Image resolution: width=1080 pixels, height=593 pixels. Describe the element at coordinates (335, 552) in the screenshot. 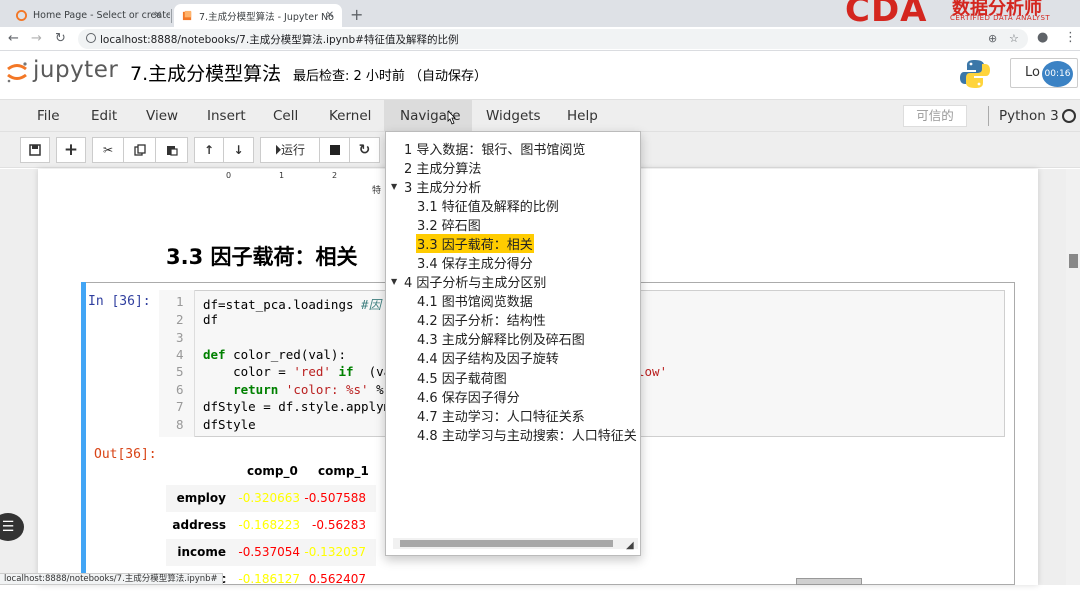

I see `df-cell: -0.132037` at that location.